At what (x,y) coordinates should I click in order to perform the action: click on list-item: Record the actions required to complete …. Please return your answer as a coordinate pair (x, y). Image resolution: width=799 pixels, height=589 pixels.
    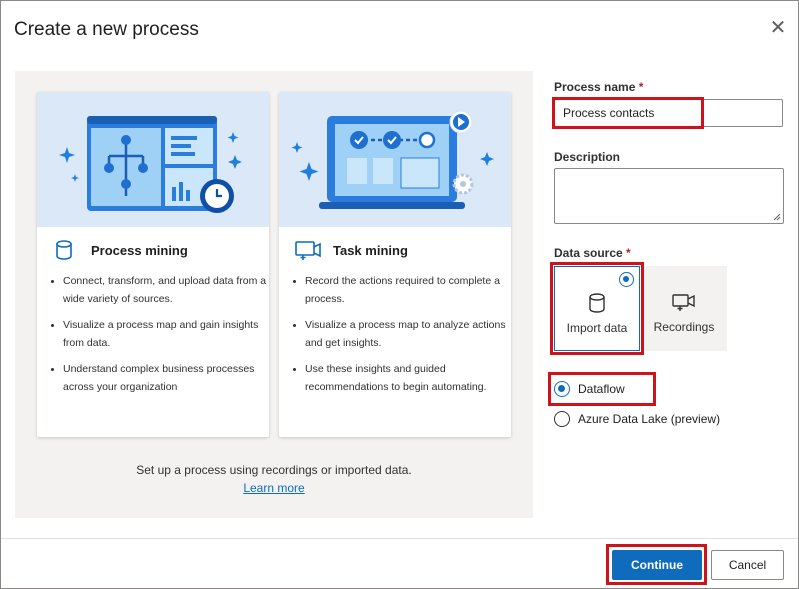
    Looking at the image, I should click on (407, 290).